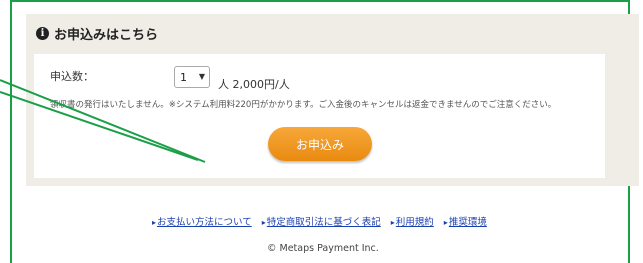 This screenshot has width=643, height=263. I want to click on annotation-arrows, so click(103, 121).